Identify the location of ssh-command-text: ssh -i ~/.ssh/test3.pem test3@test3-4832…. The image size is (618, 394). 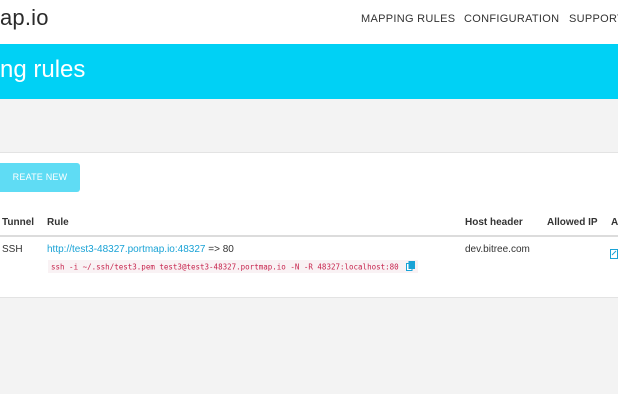
(225, 267).